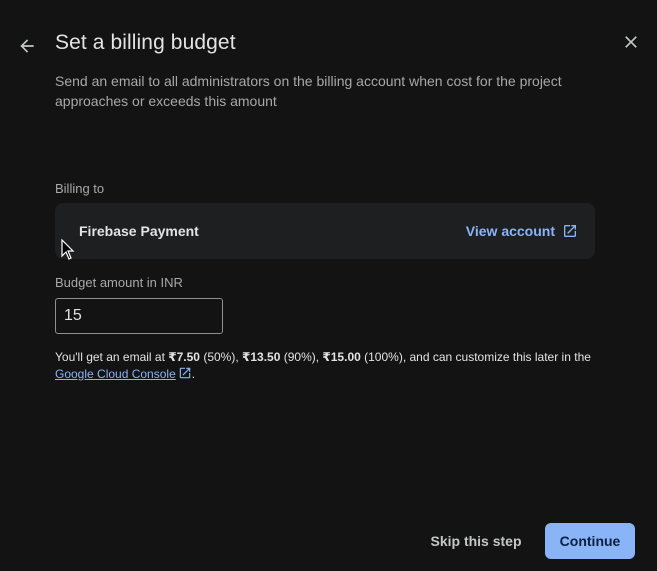 The height and width of the screenshot is (571, 657). I want to click on close-button, so click(631, 42).